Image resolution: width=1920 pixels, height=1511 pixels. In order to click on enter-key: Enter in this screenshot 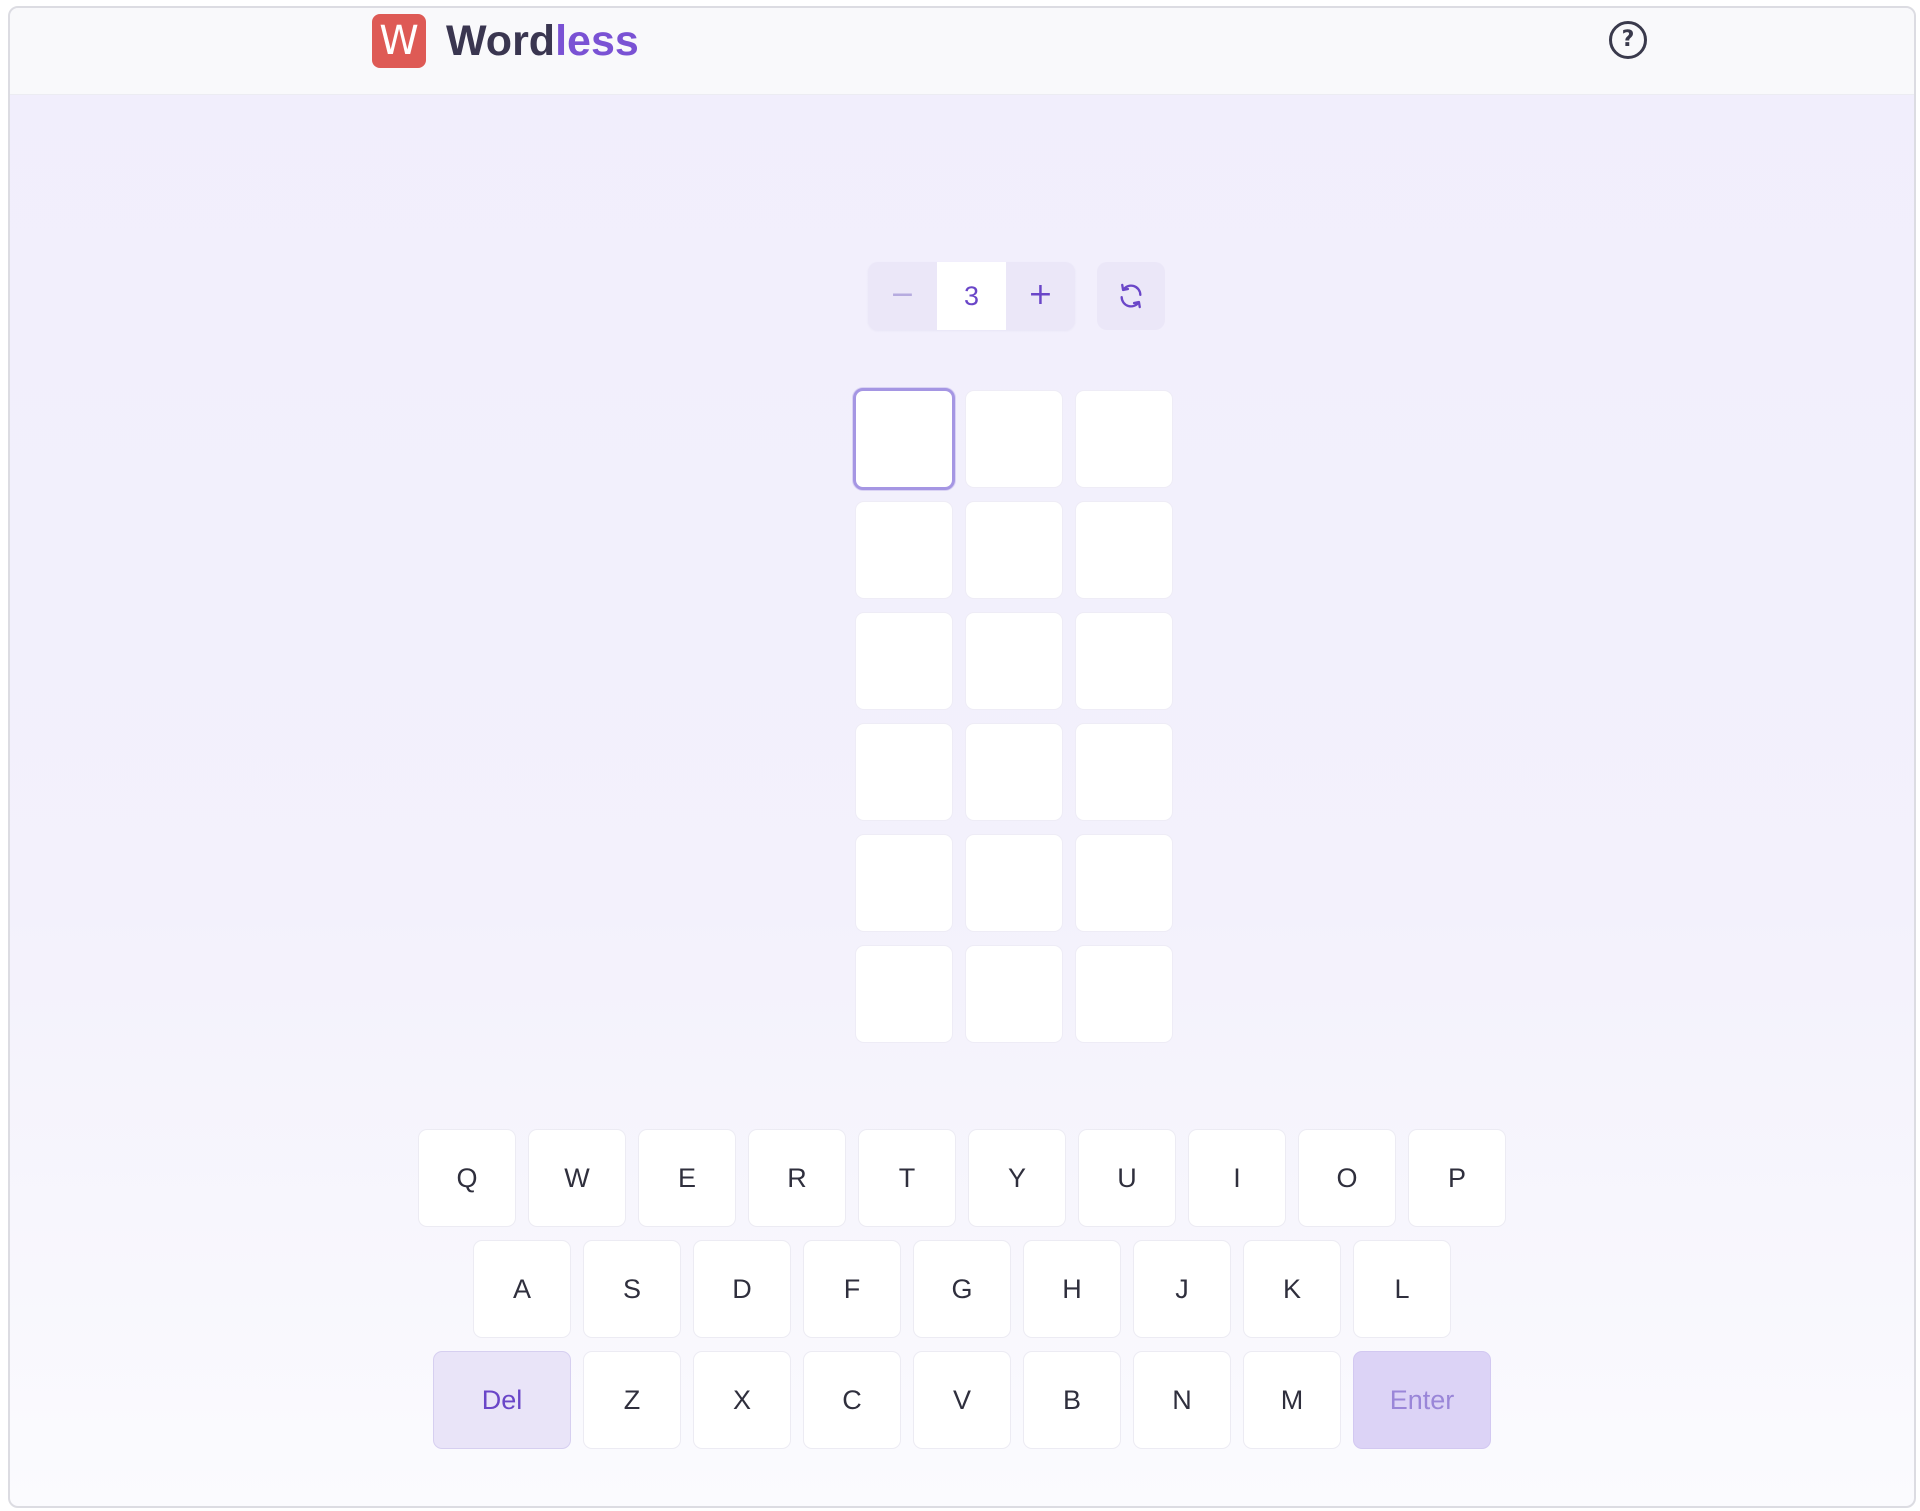, I will do `click(1422, 1400)`.